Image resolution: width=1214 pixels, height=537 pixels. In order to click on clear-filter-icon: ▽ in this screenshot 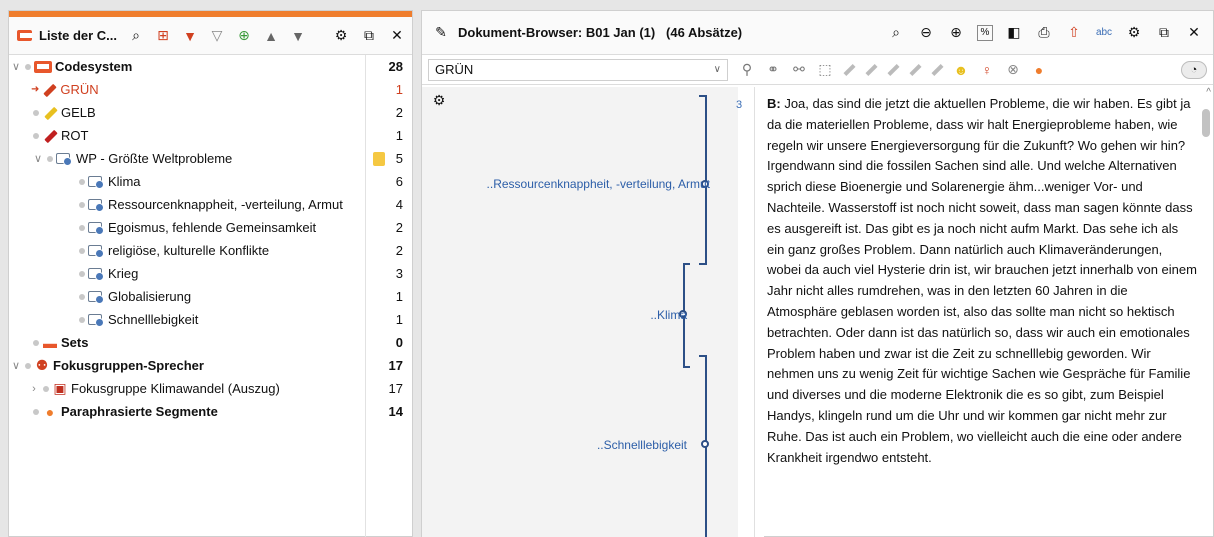, I will do `click(217, 36)`.